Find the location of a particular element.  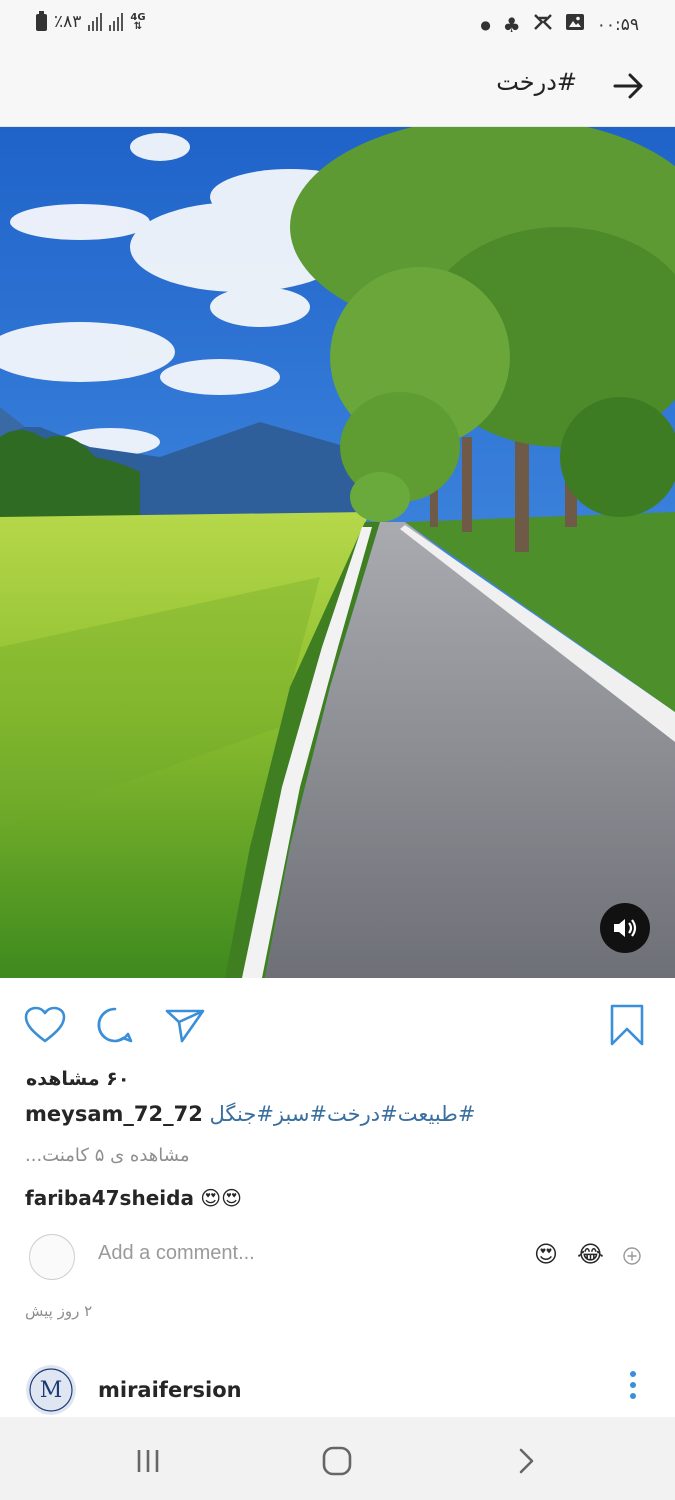

like-button is located at coordinates (45, 1025).